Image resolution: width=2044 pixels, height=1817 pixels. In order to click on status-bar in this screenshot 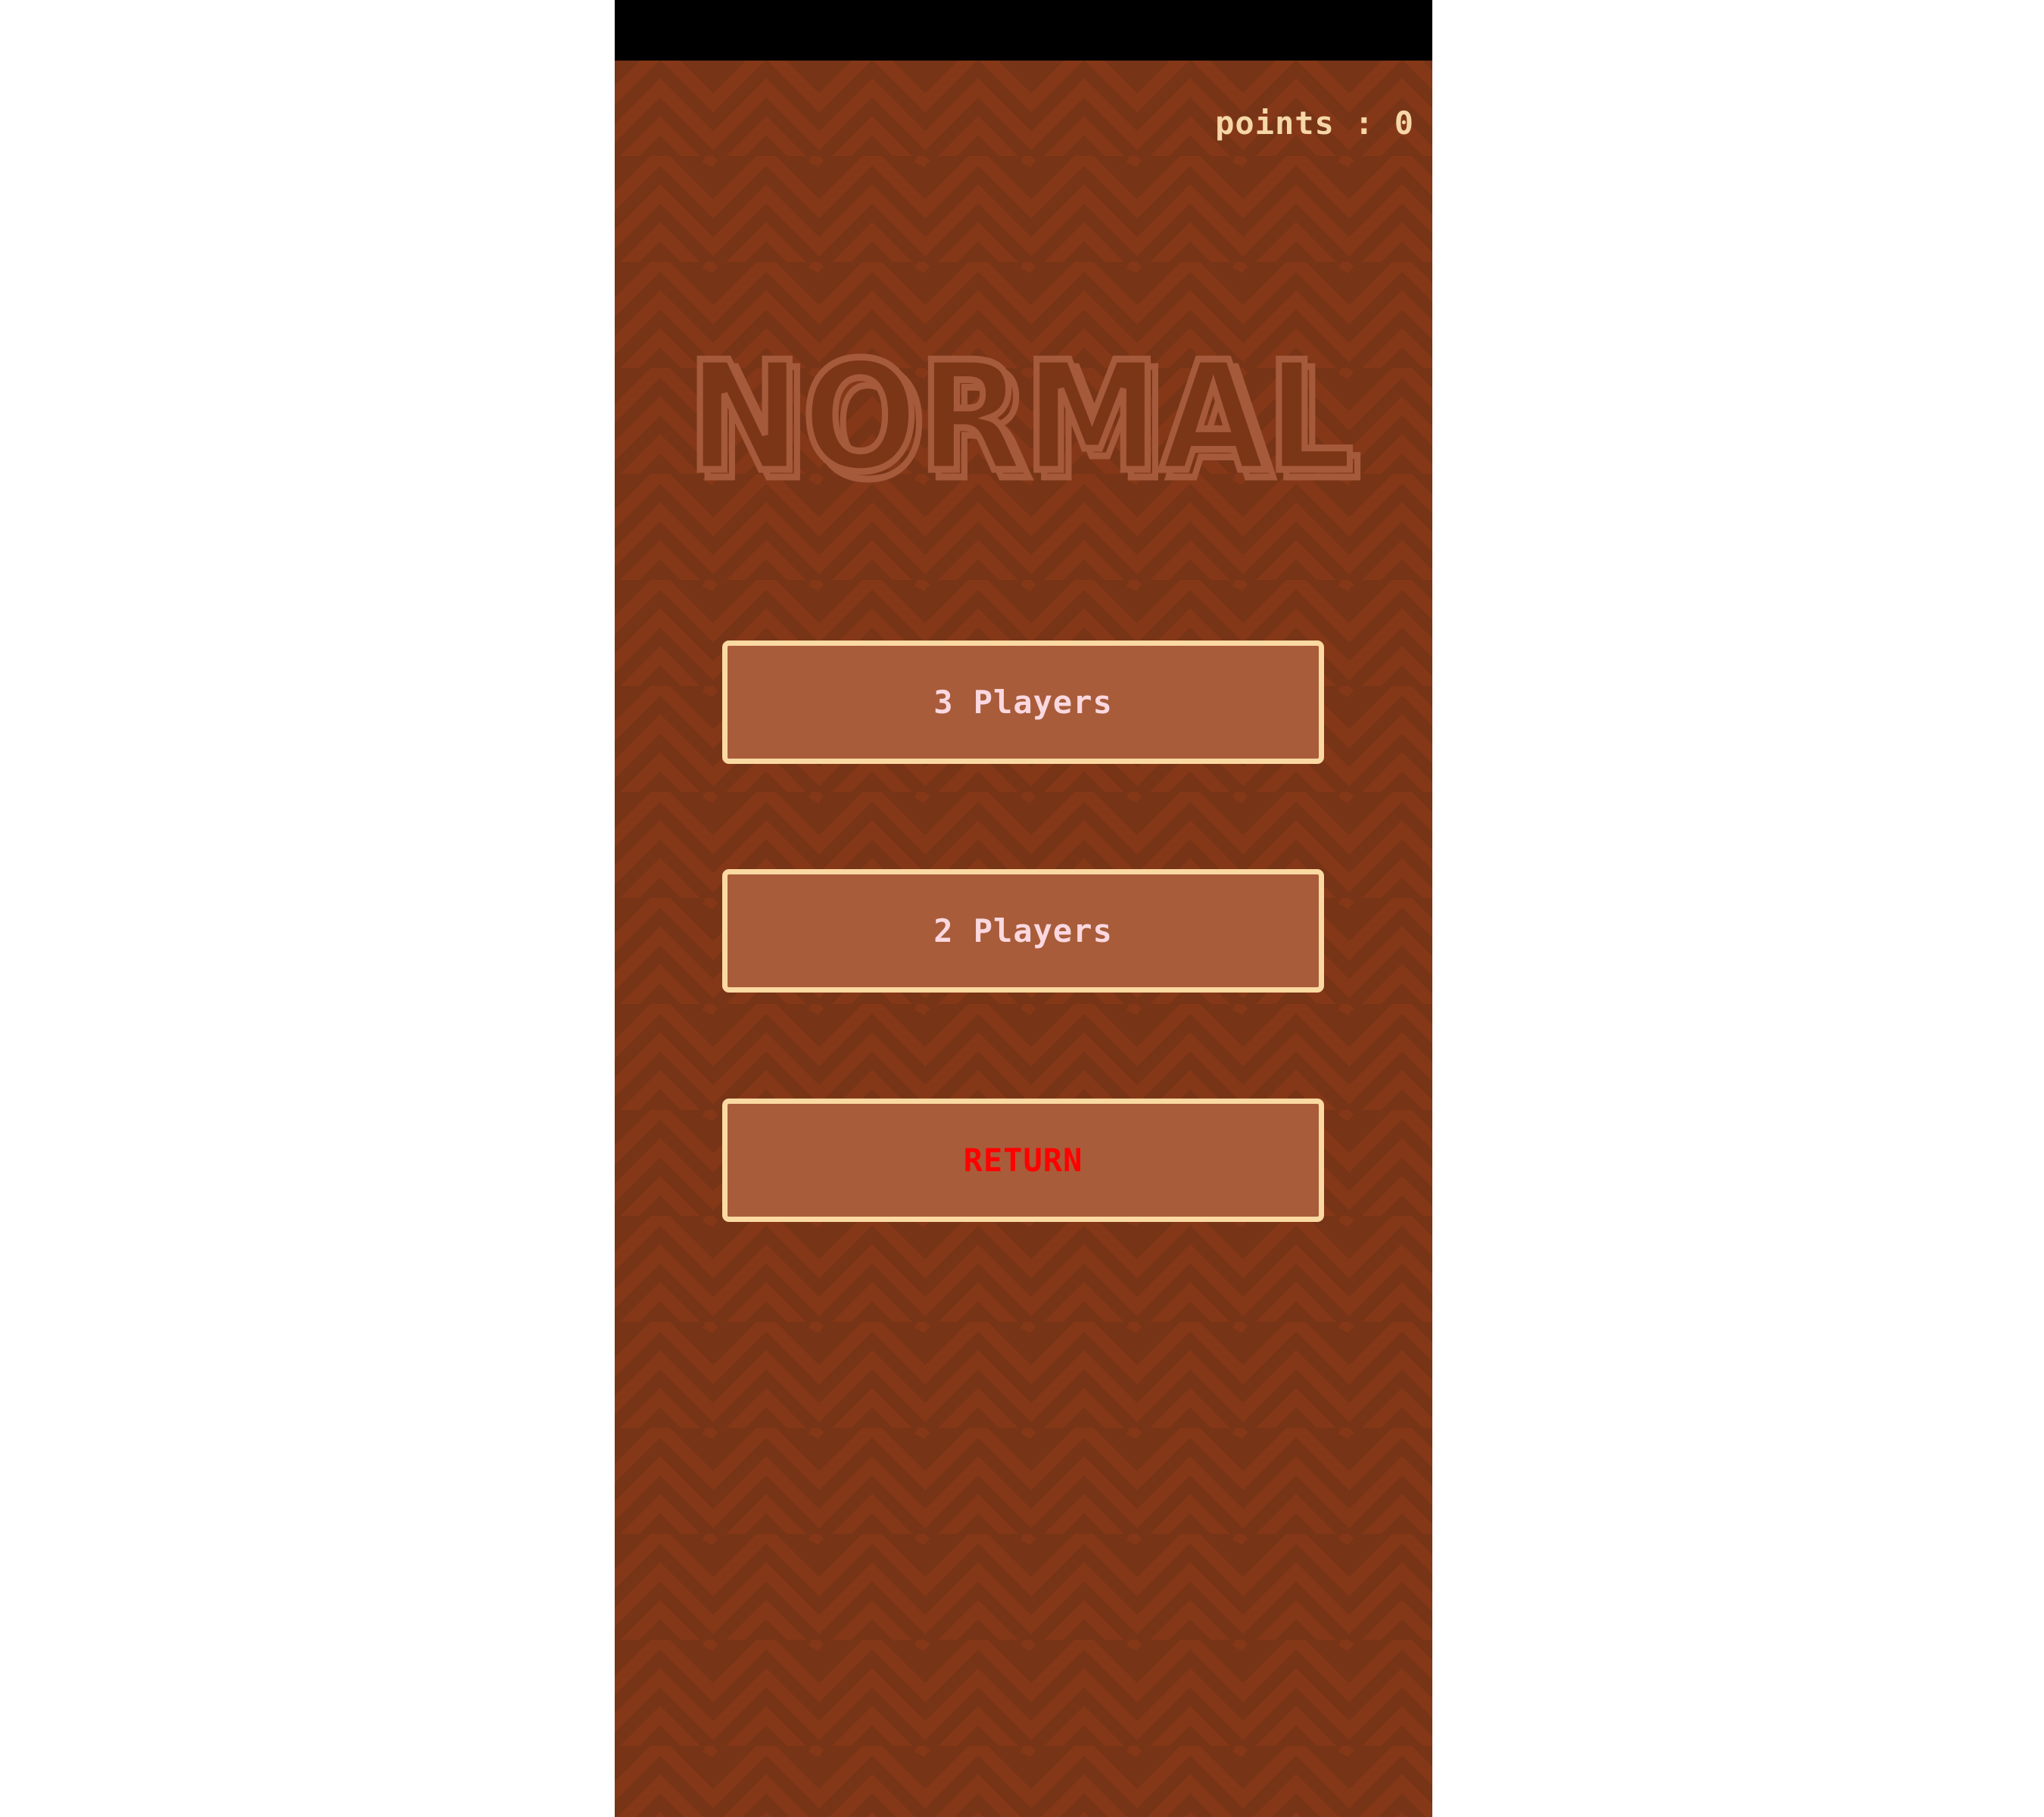, I will do `click(1024, 31)`.